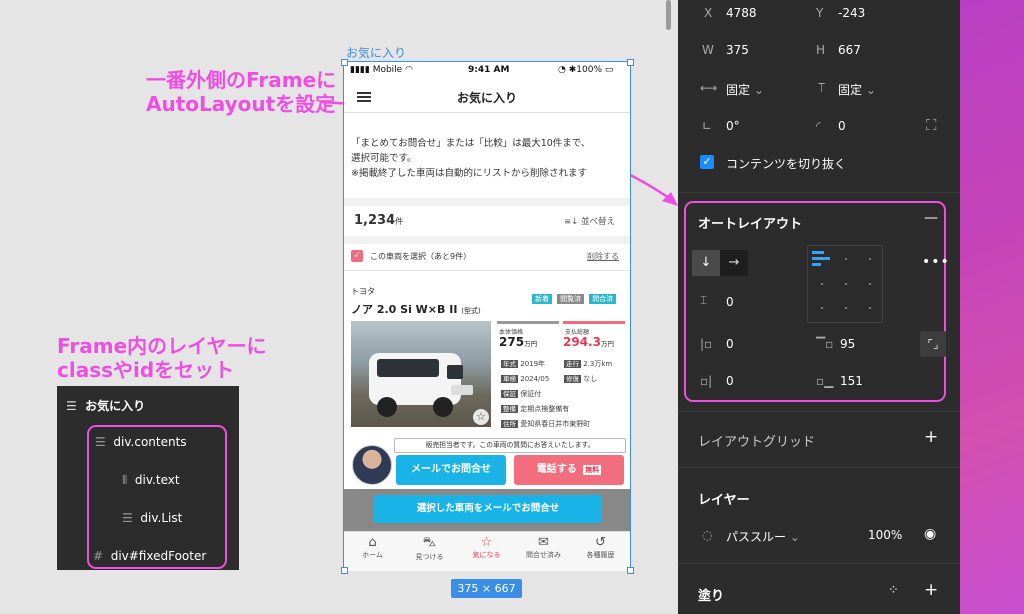 The image size is (1024, 614). What do you see at coordinates (893, 590) in the screenshot?
I see `styles-icon: ⁘` at bounding box center [893, 590].